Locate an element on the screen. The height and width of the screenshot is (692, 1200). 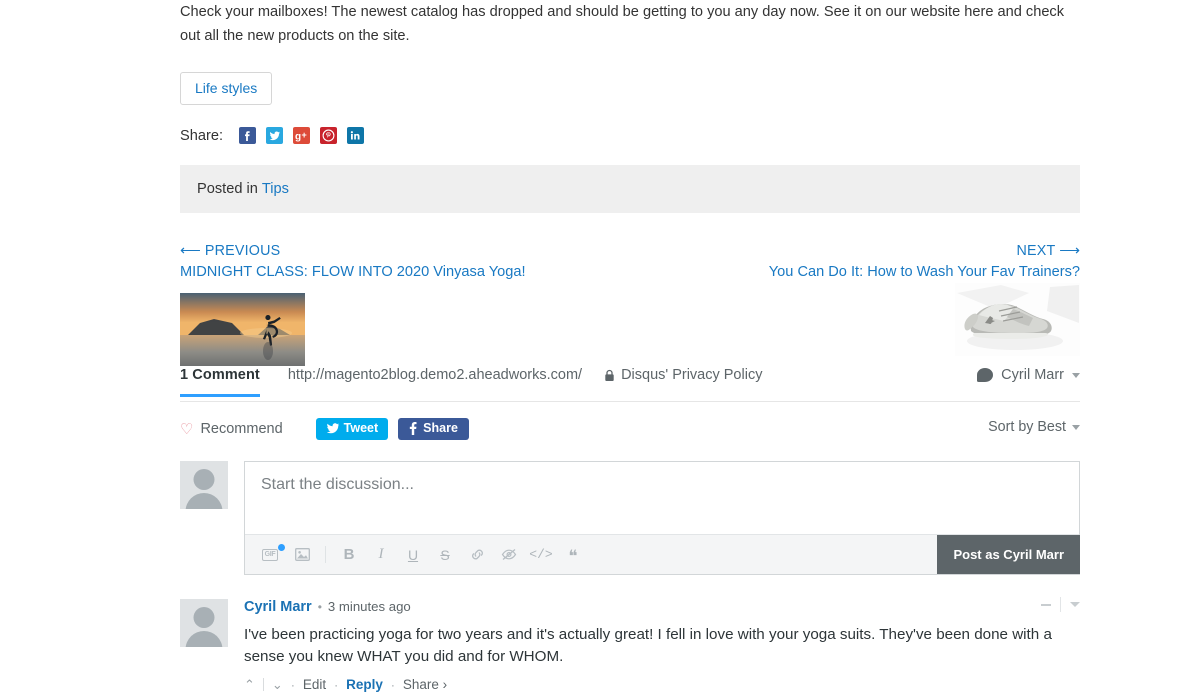
facebook-share-label: Share is located at coordinates (440, 428).